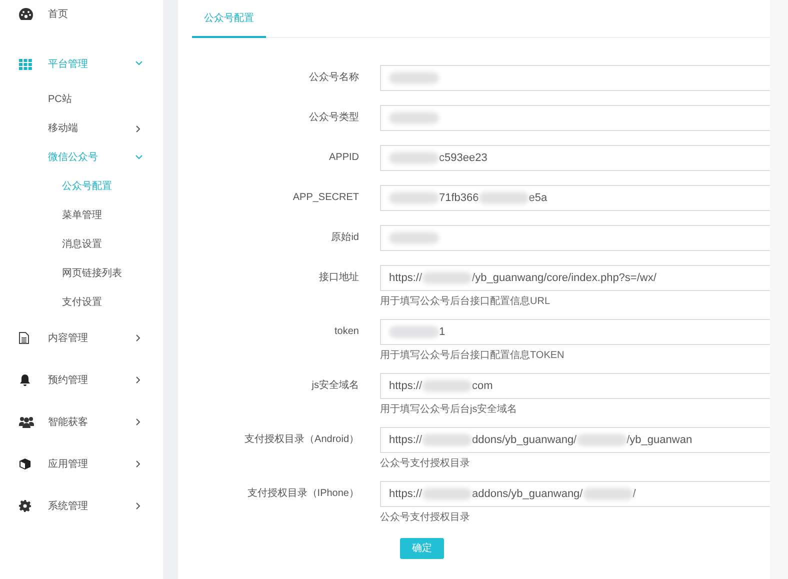  Describe the element at coordinates (81, 14) in the screenshot. I see `sidebar-menu-item: 首页` at that location.